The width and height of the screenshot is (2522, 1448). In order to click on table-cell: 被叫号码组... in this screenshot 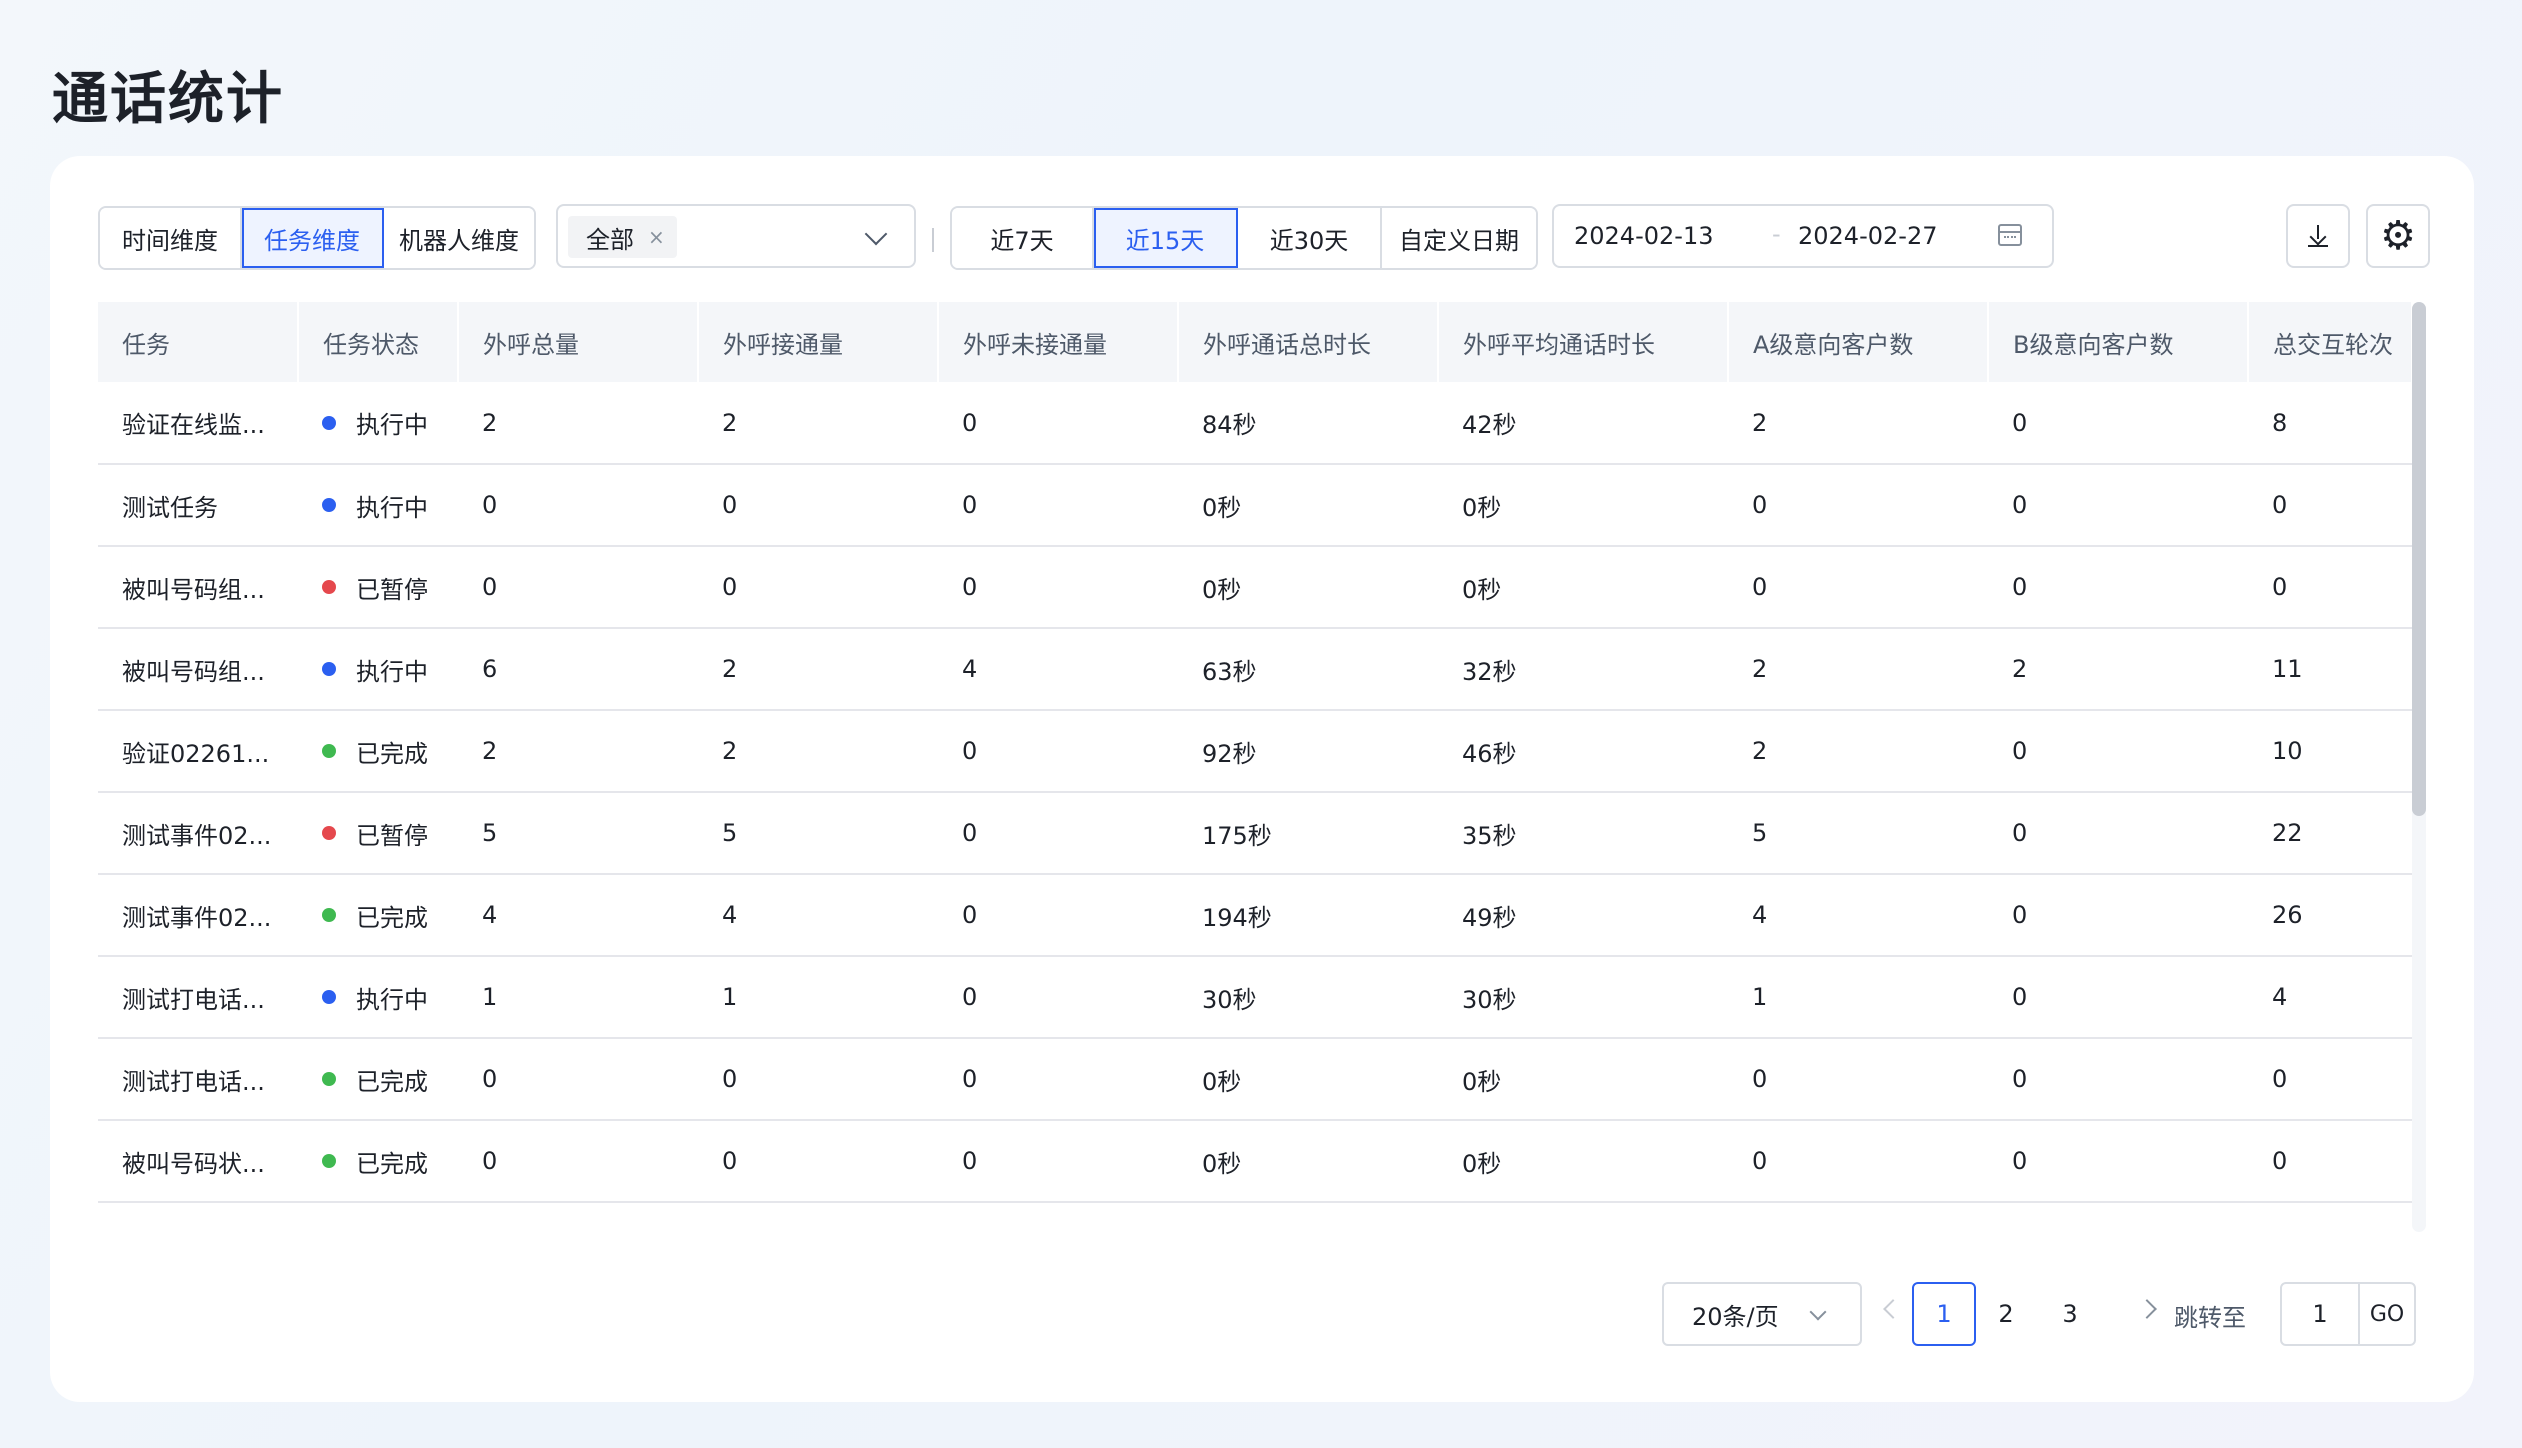, I will do `click(198, 669)`.